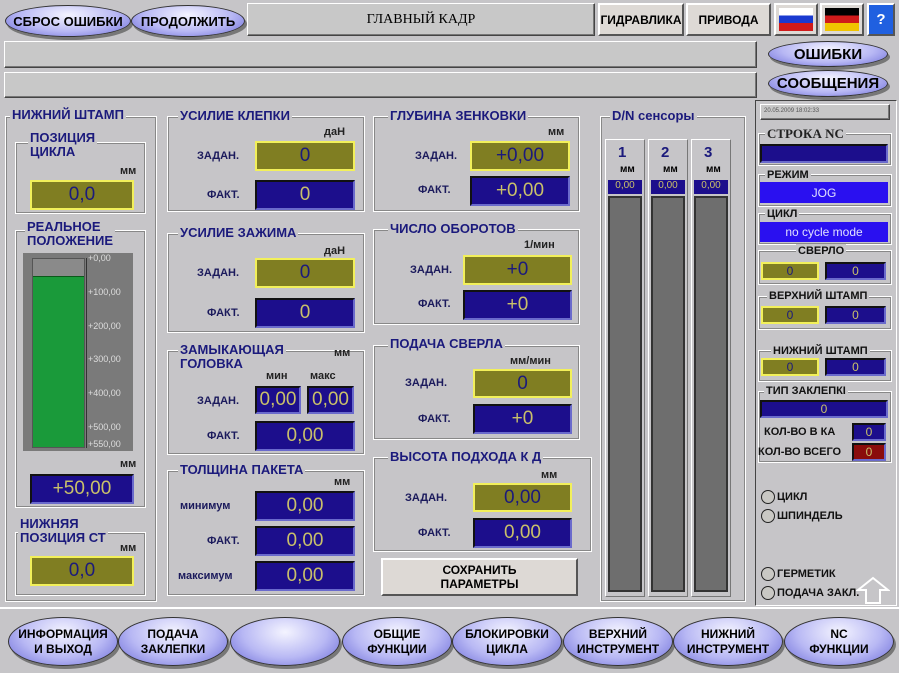 Image resolution: width=899 pixels, height=673 pixels. What do you see at coordinates (305, 195) in the screenshot?
I see `rivet-force-actual-field: 0` at bounding box center [305, 195].